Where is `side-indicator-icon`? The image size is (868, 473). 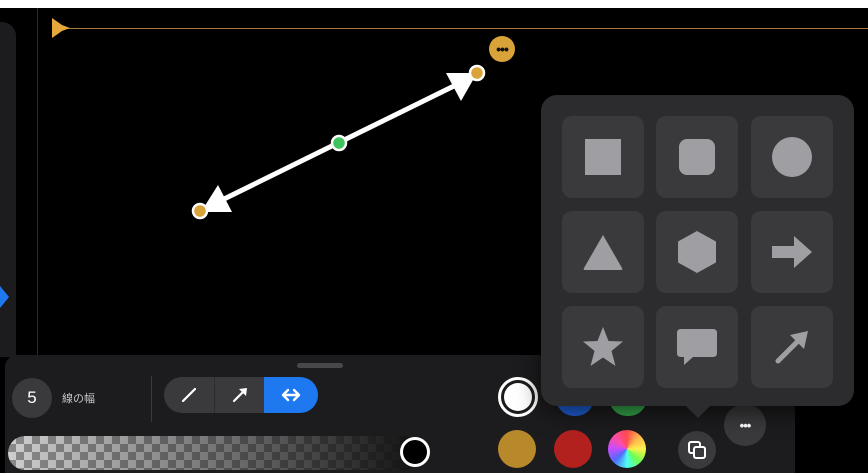
side-indicator-icon is located at coordinates (4, 297).